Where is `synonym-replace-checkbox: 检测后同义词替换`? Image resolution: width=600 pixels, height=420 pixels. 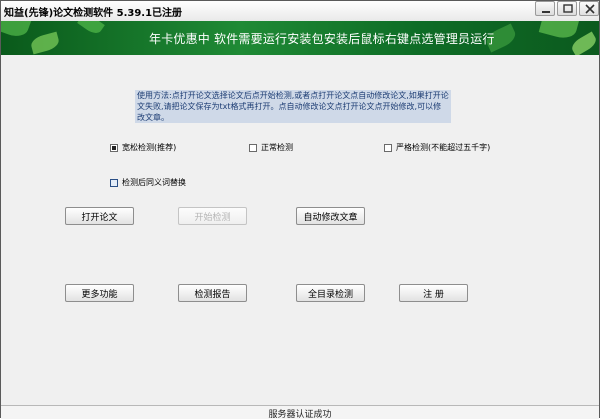
synonym-replace-checkbox: 检测后同义词替换 is located at coordinates (148, 182).